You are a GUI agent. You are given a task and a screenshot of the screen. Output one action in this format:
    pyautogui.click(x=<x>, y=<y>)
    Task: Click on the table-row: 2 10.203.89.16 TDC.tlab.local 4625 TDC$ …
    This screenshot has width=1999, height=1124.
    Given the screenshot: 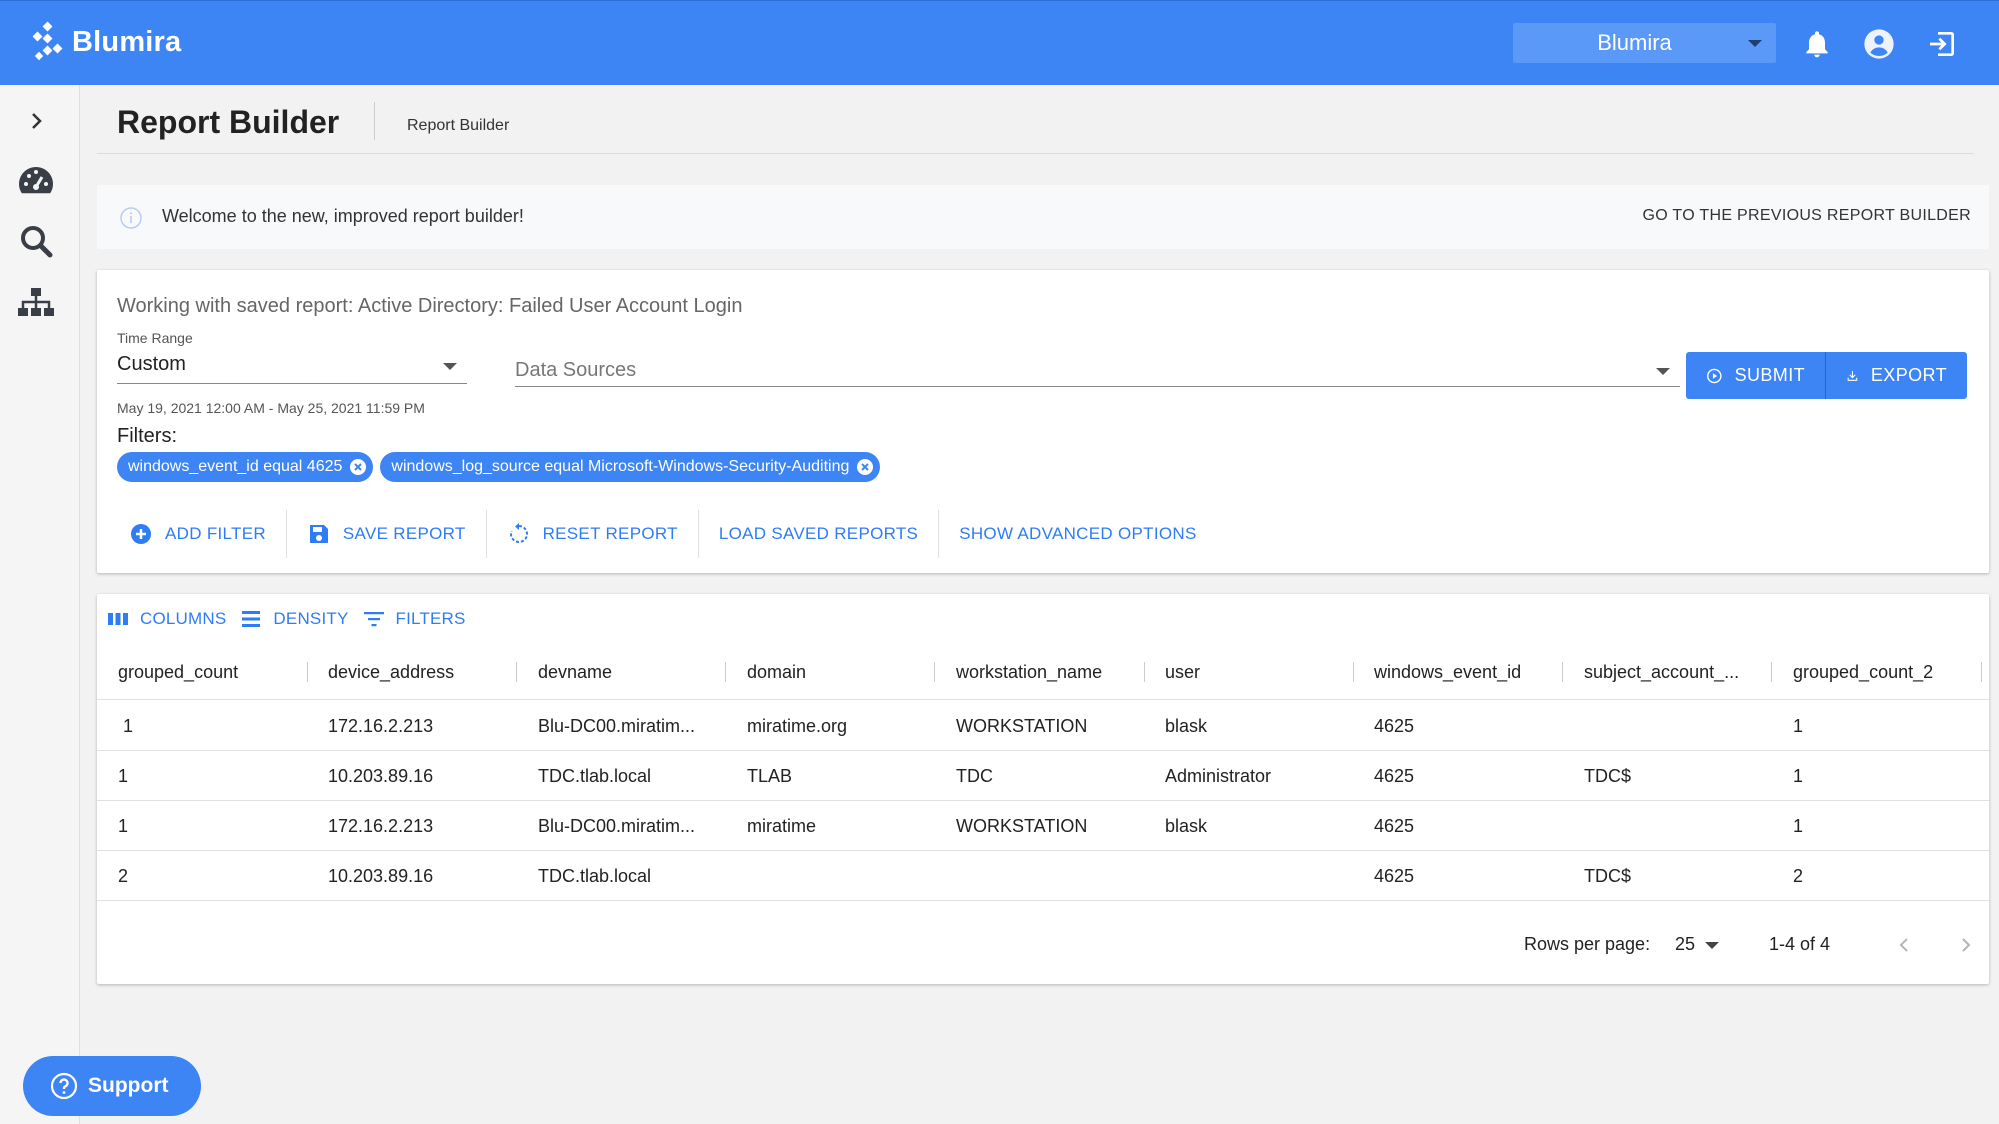 What is the action you would take?
    pyautogui.click(x=1043, y=876)
    